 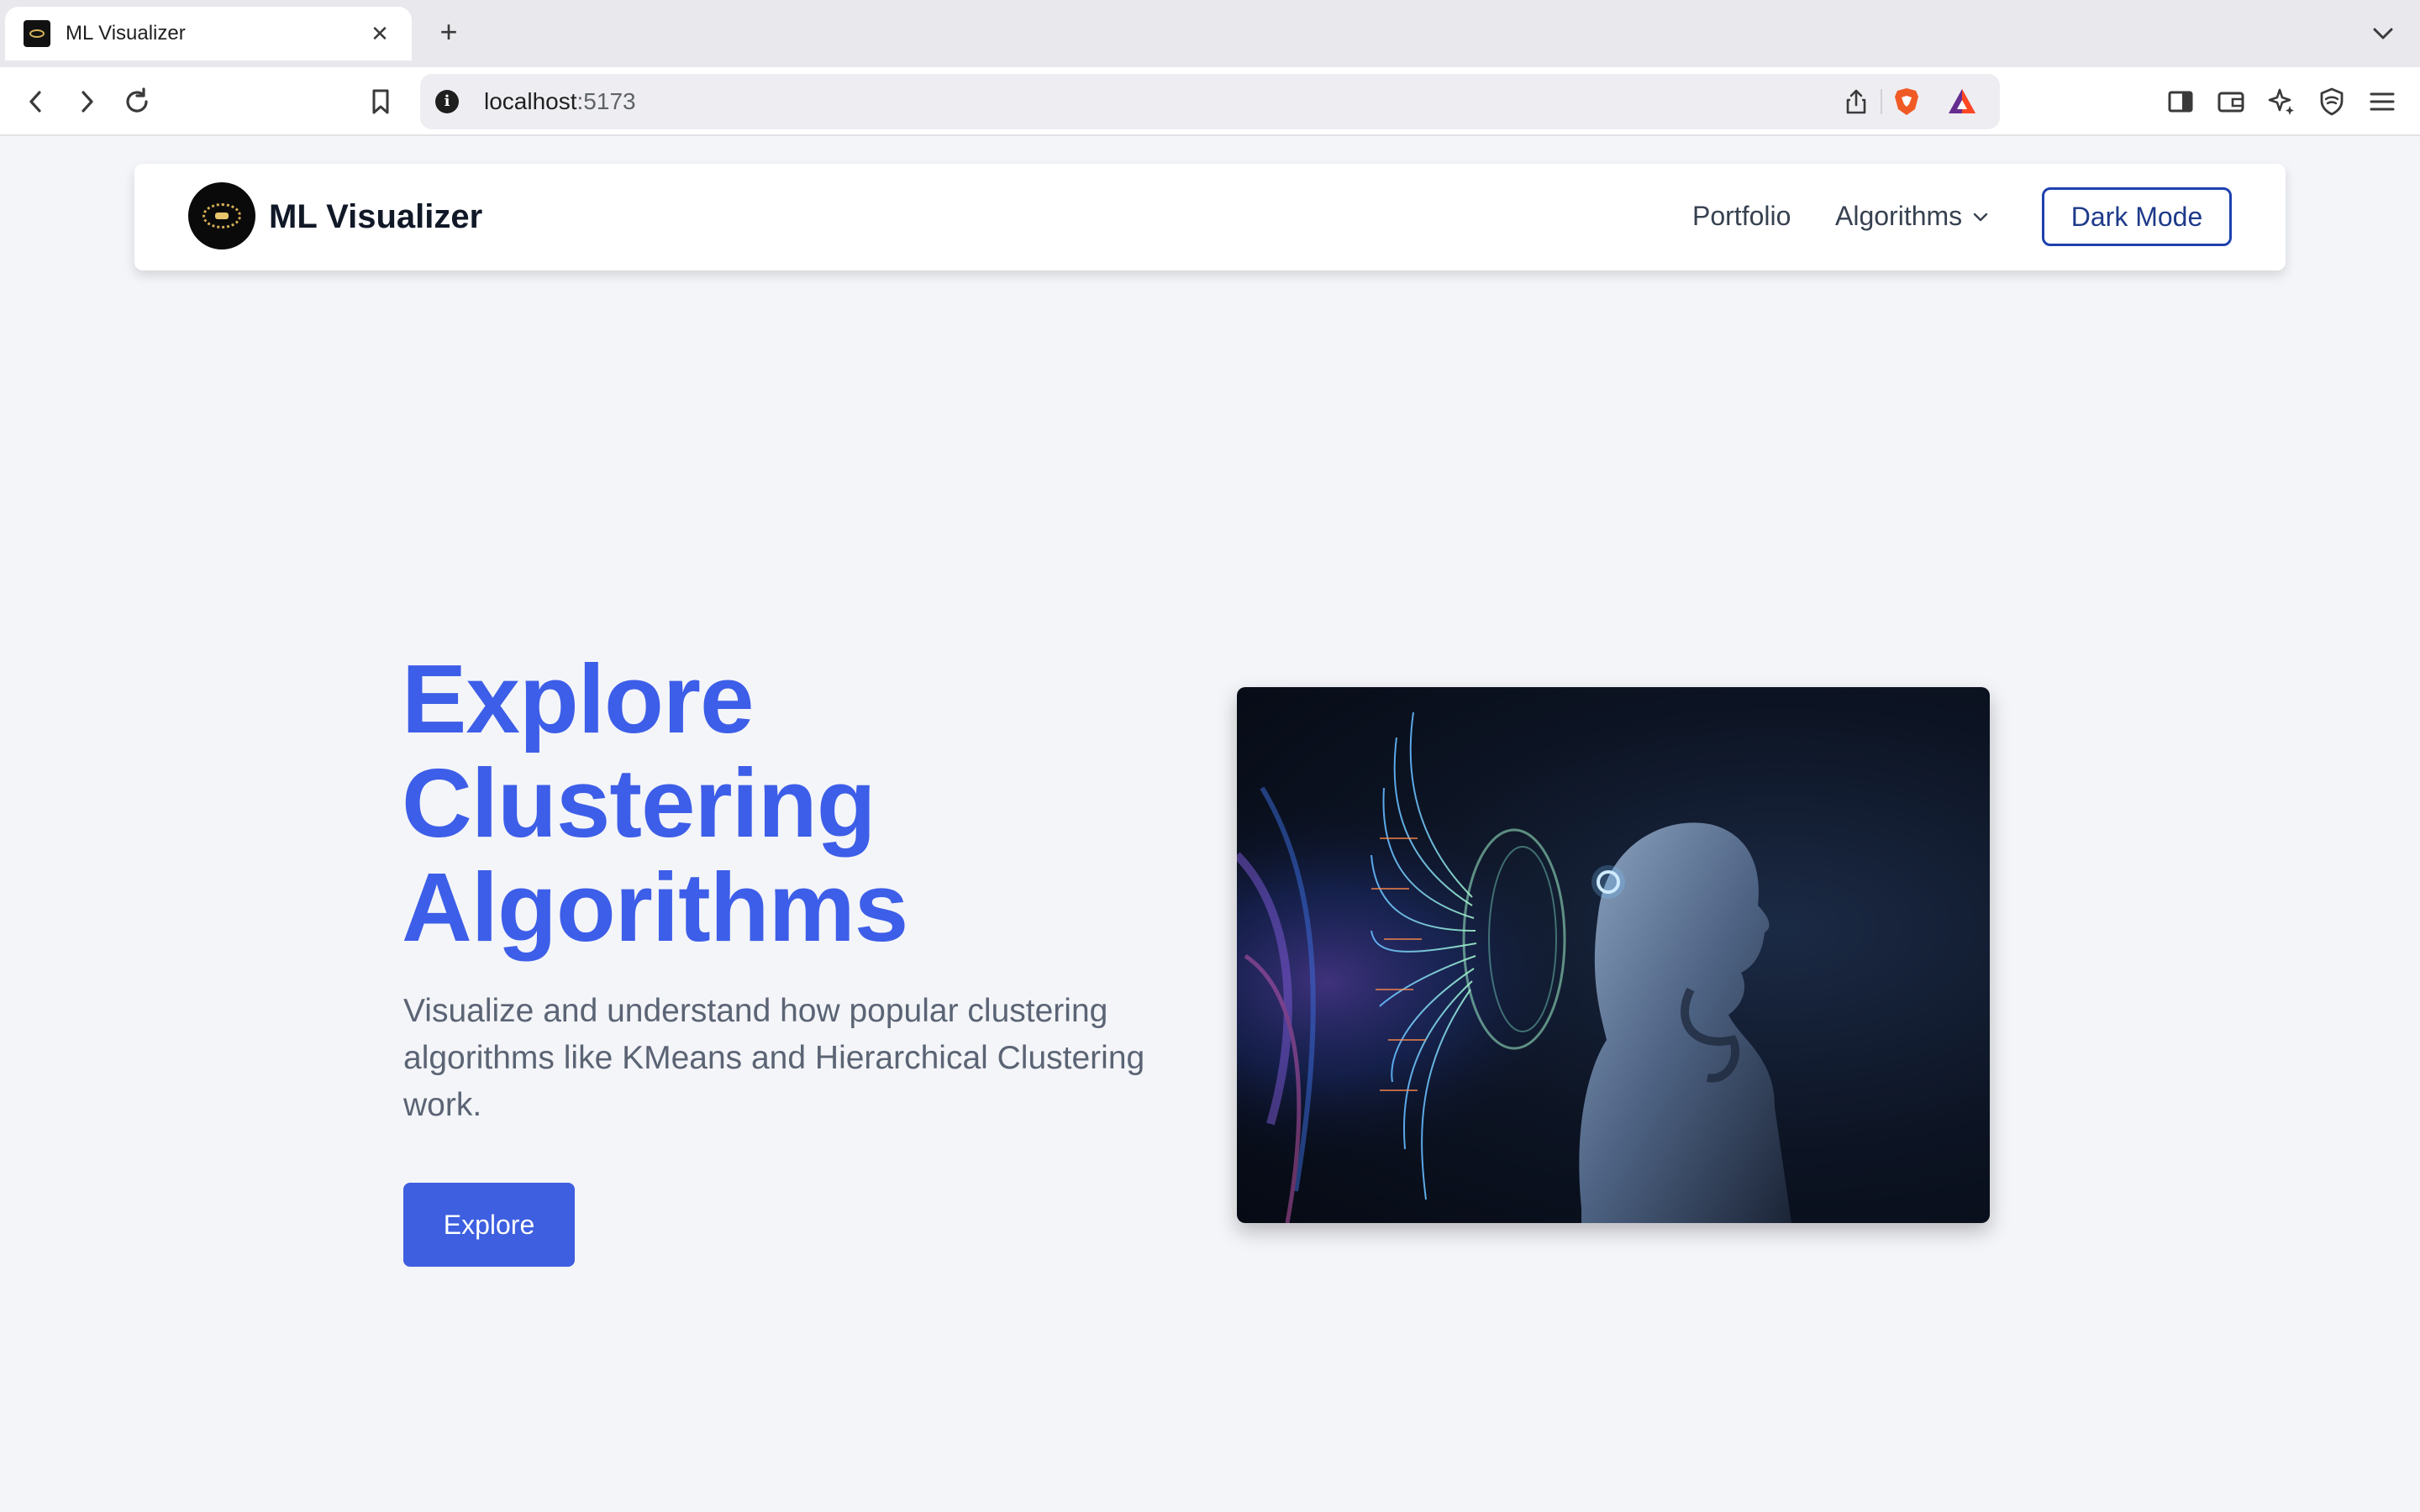 I want to click on brand-logo-icon, so click(x=221, y=215).